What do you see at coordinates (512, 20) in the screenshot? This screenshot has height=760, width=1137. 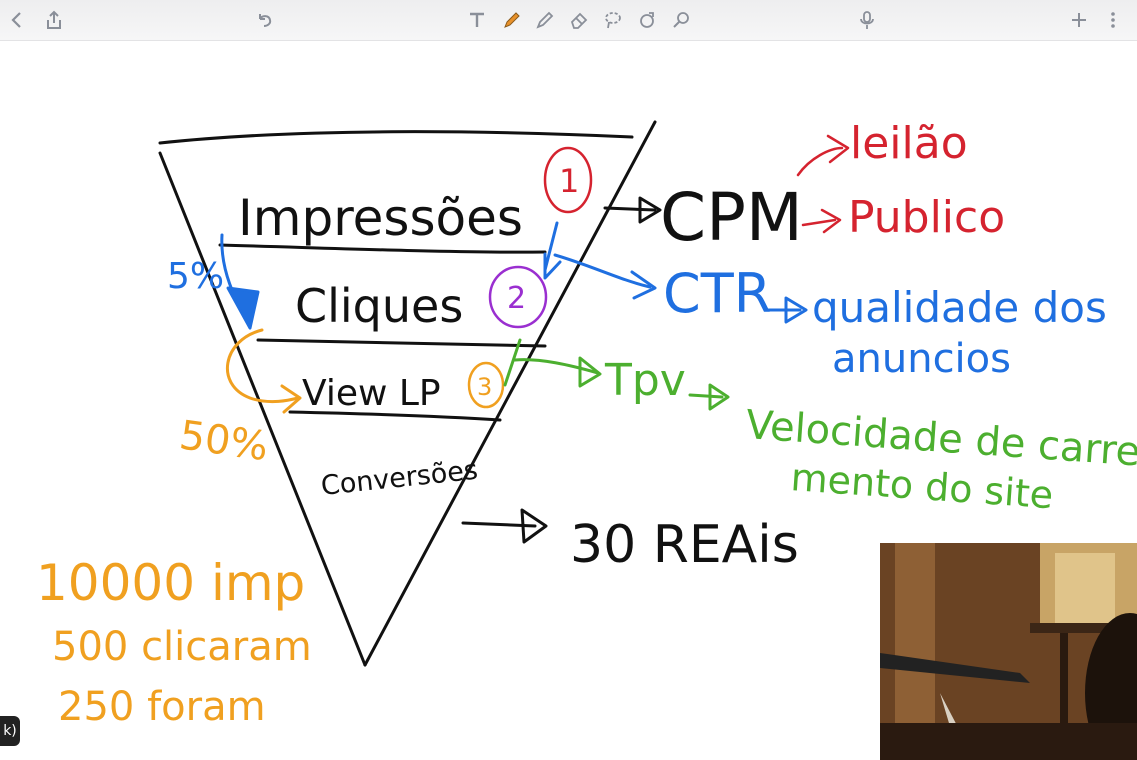 I see `pen-tool-icon` at bounding box center [512, 20].